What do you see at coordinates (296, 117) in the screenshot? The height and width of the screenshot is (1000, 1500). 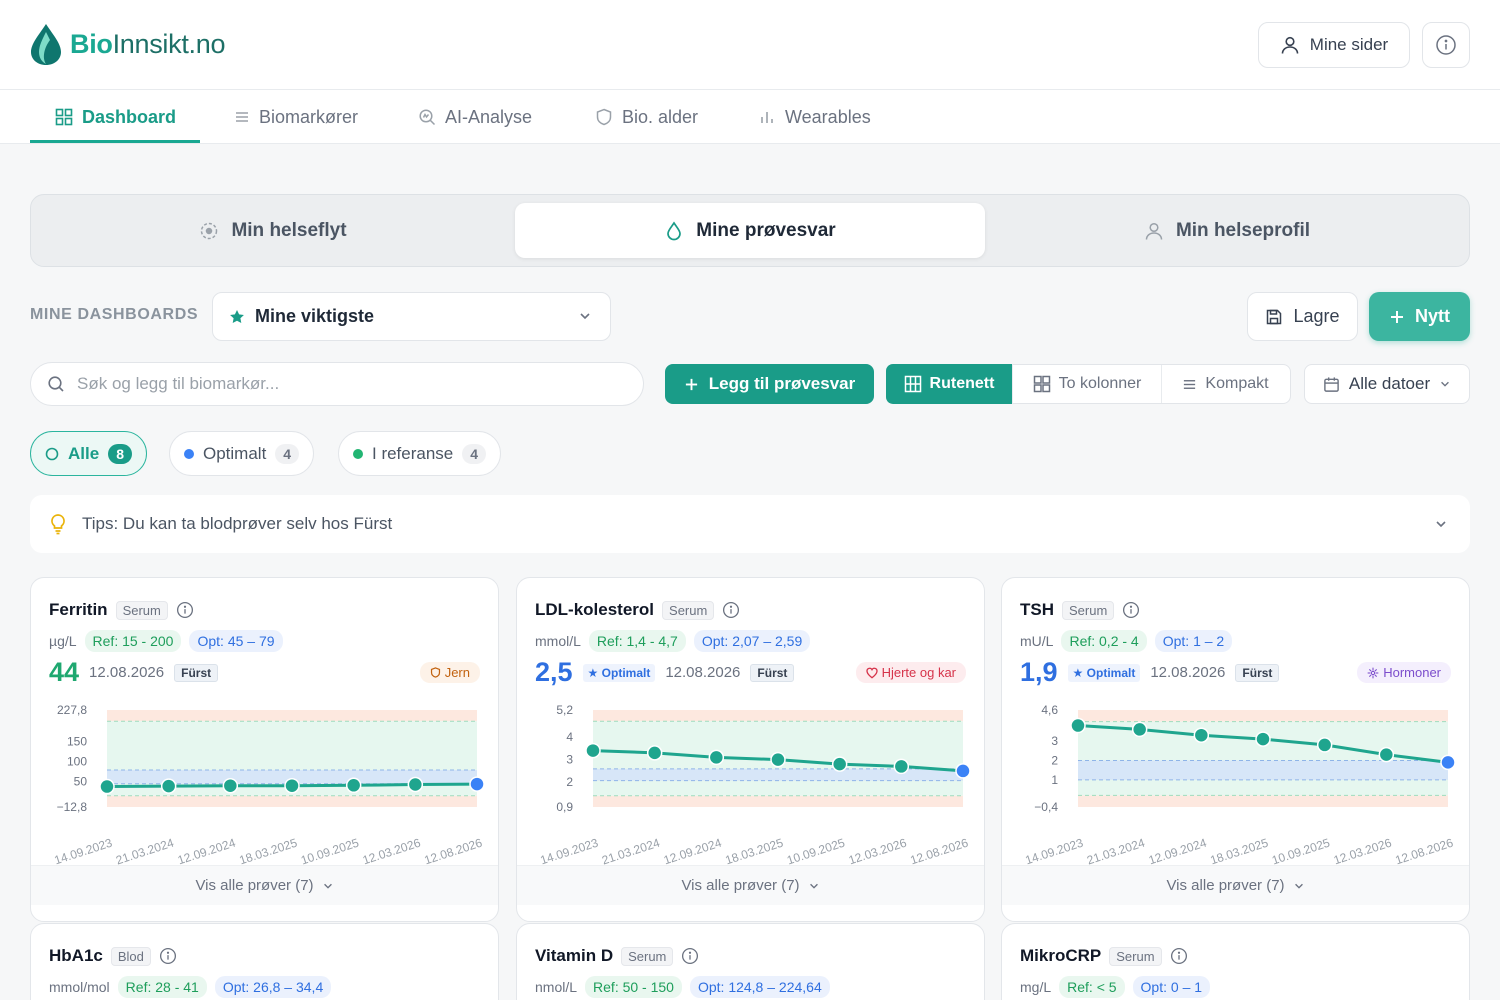 I see `tab-biomarkorer: Biomarkører` at bounding box center [296, 117].